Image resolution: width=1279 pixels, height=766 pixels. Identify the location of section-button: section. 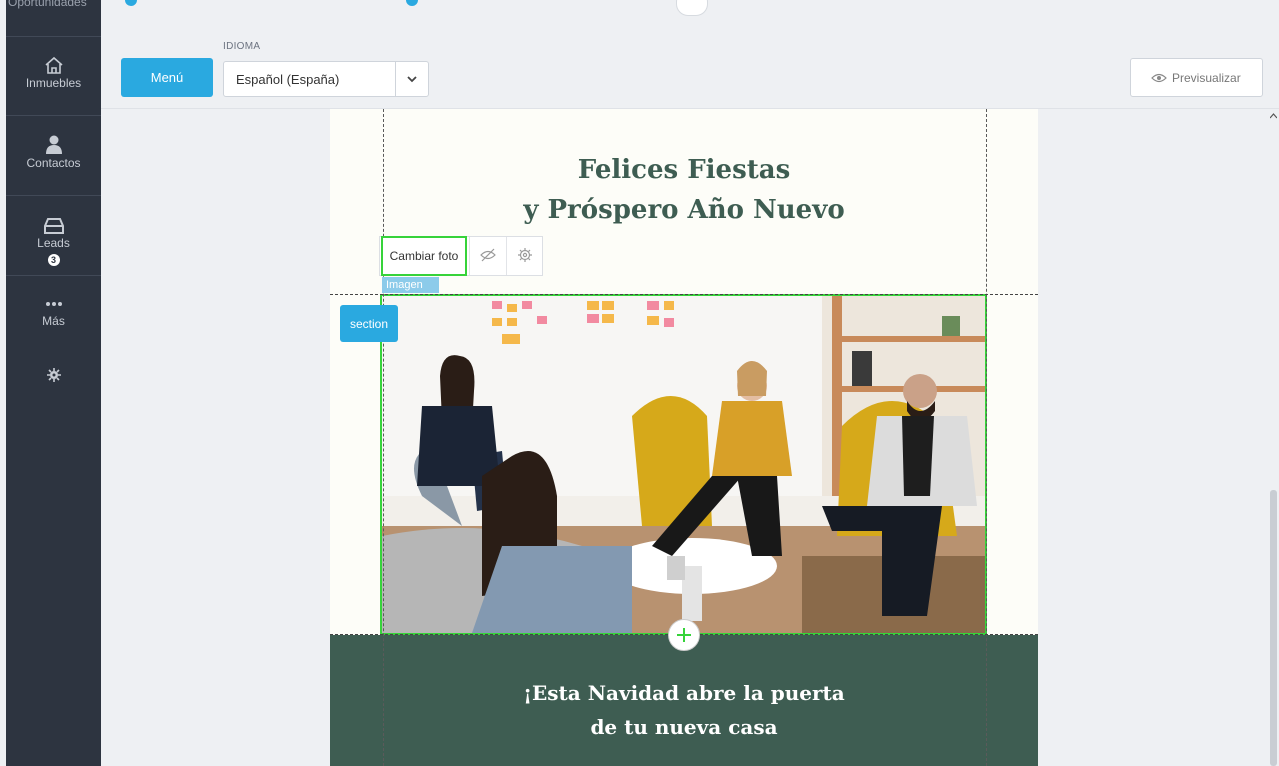
(369, 323).